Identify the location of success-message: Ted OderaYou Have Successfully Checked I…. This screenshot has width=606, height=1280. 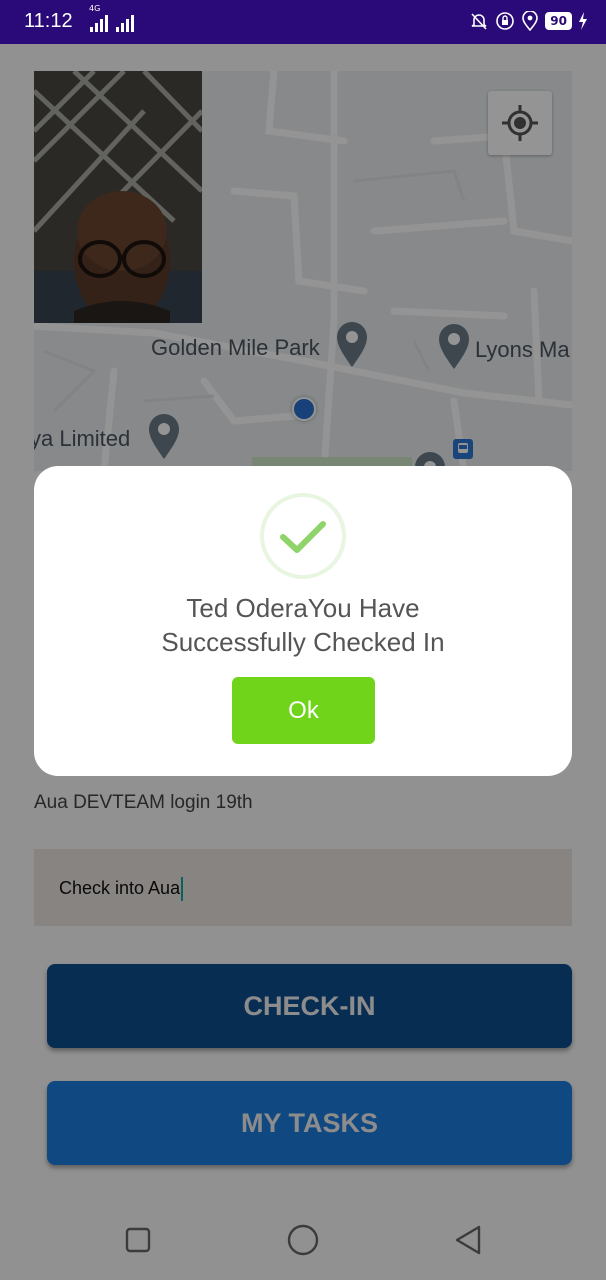
(303, 625).